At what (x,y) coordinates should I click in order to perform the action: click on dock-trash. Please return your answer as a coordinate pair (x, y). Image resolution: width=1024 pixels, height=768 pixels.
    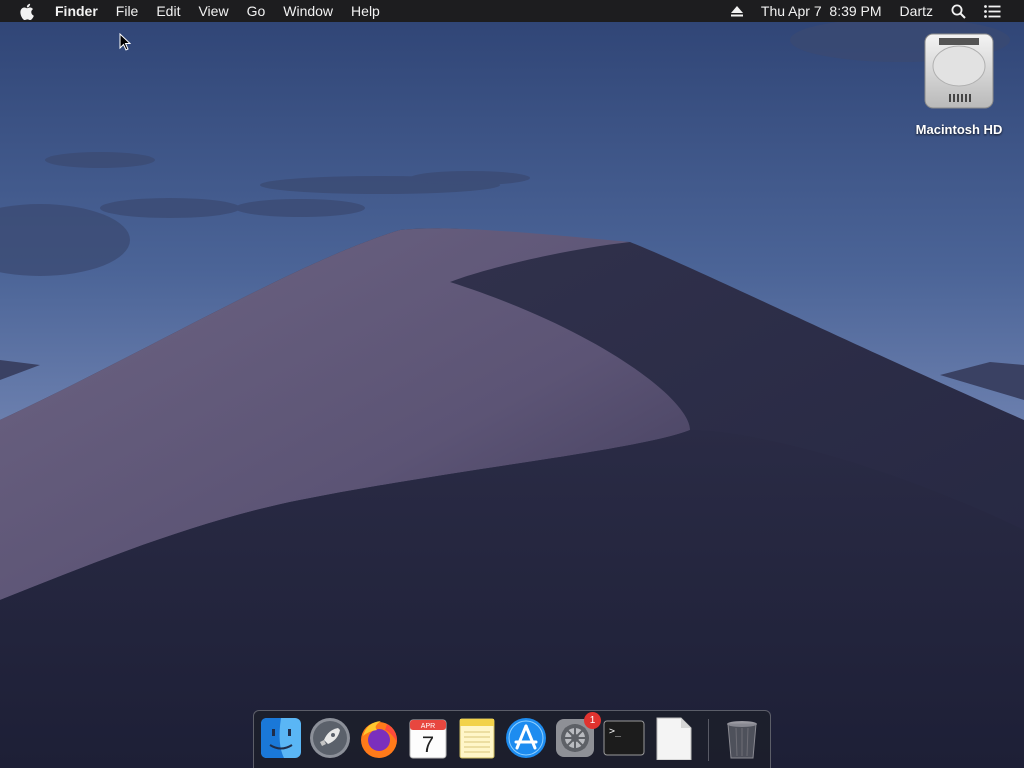
    Looking at the image, I should click on (742, 738).